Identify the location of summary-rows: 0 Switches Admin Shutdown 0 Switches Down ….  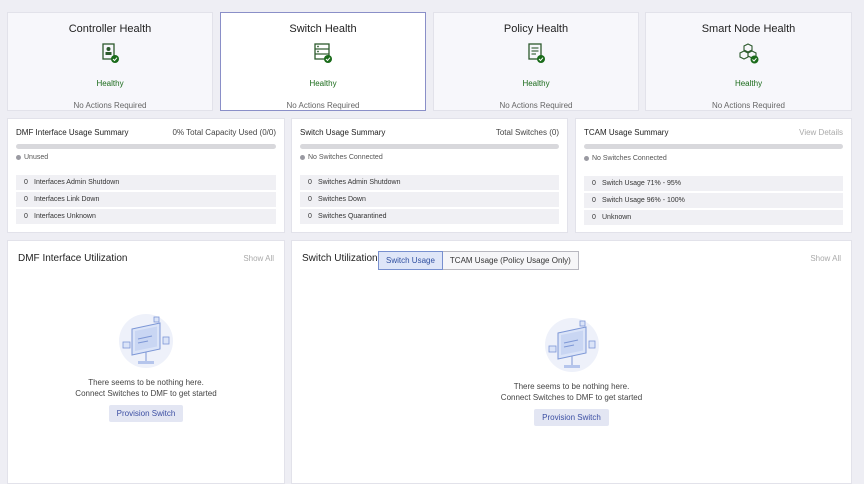
(429, 200).